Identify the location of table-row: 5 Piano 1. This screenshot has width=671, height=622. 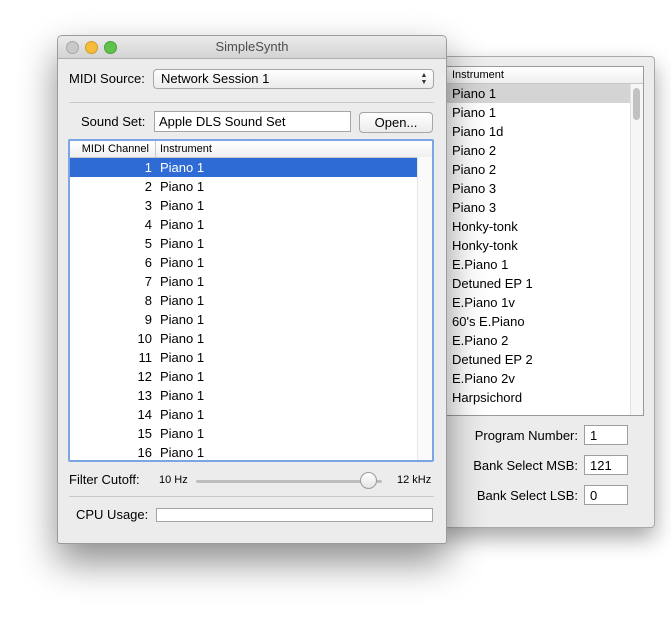
(251, 243).